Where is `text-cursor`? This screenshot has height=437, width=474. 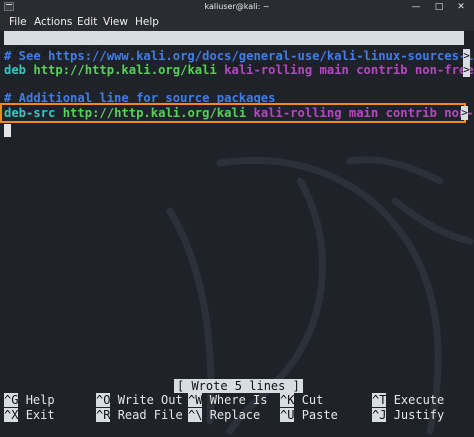 text-cursor is located at coordinates (7, 130).